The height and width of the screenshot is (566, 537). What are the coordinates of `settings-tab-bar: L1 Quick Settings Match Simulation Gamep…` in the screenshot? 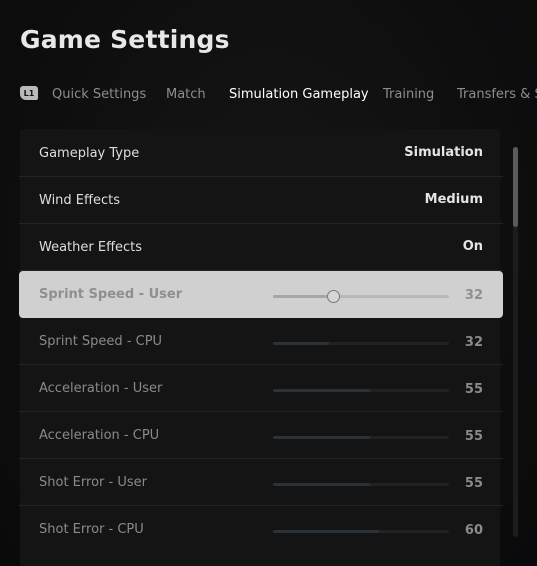 It's located at (268, 95).